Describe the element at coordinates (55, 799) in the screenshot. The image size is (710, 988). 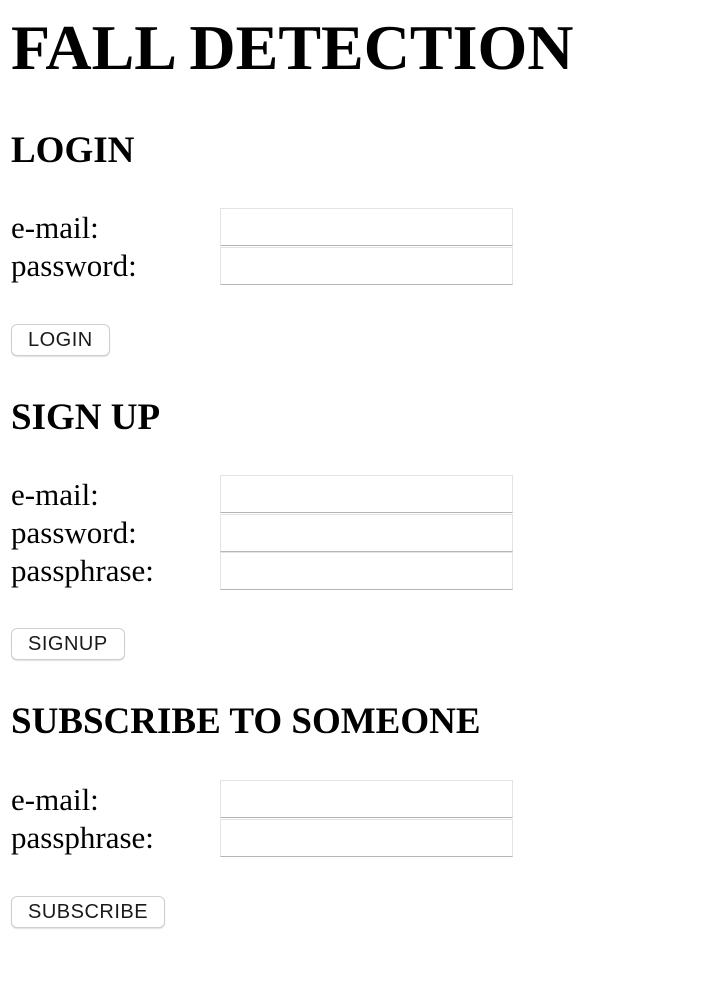
I see `subscribe-email-label: e-mail:` at that location.